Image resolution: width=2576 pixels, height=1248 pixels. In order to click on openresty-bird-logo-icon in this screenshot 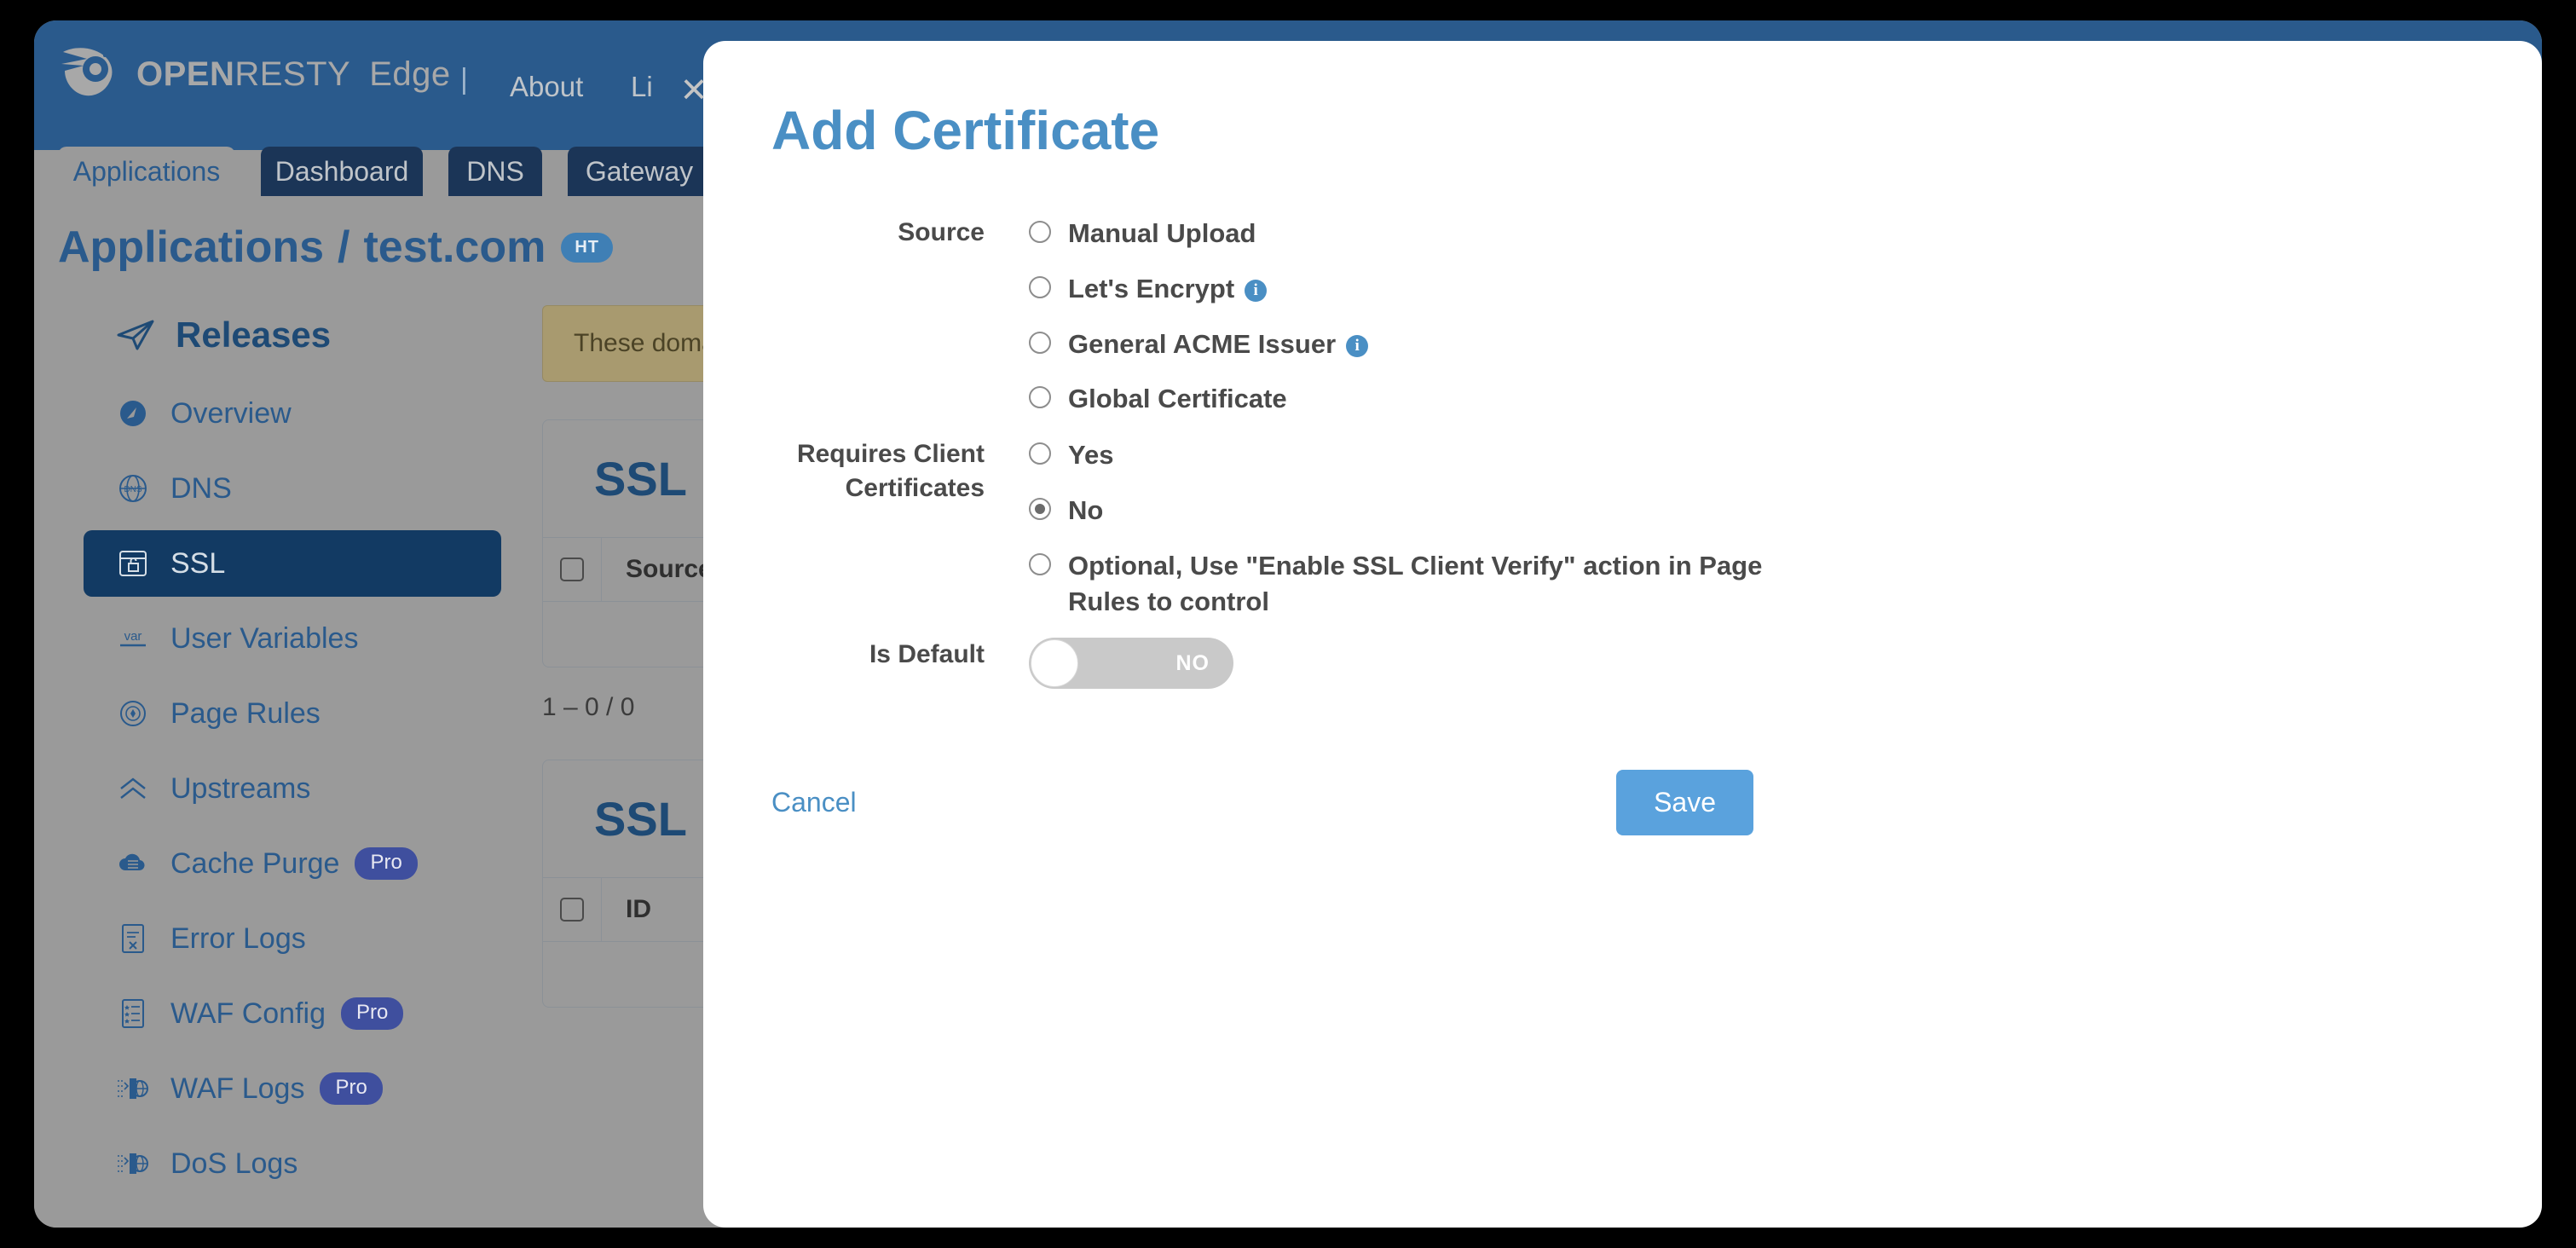, I will do `click(87, 72)`.